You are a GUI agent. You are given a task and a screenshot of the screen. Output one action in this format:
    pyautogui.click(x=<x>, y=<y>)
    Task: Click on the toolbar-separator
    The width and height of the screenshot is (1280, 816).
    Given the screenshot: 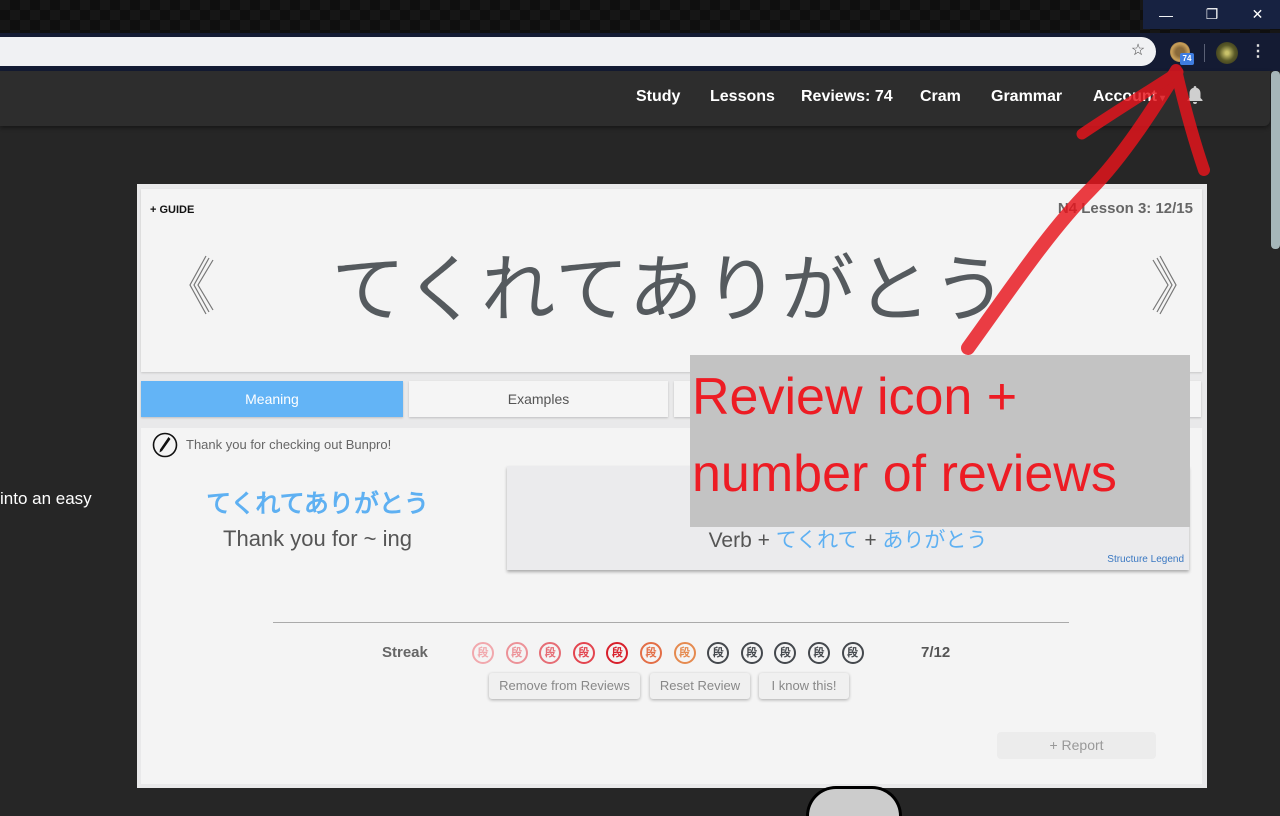 What is the action you would take?
    pyautogui.click(x=1204, y=53)
    